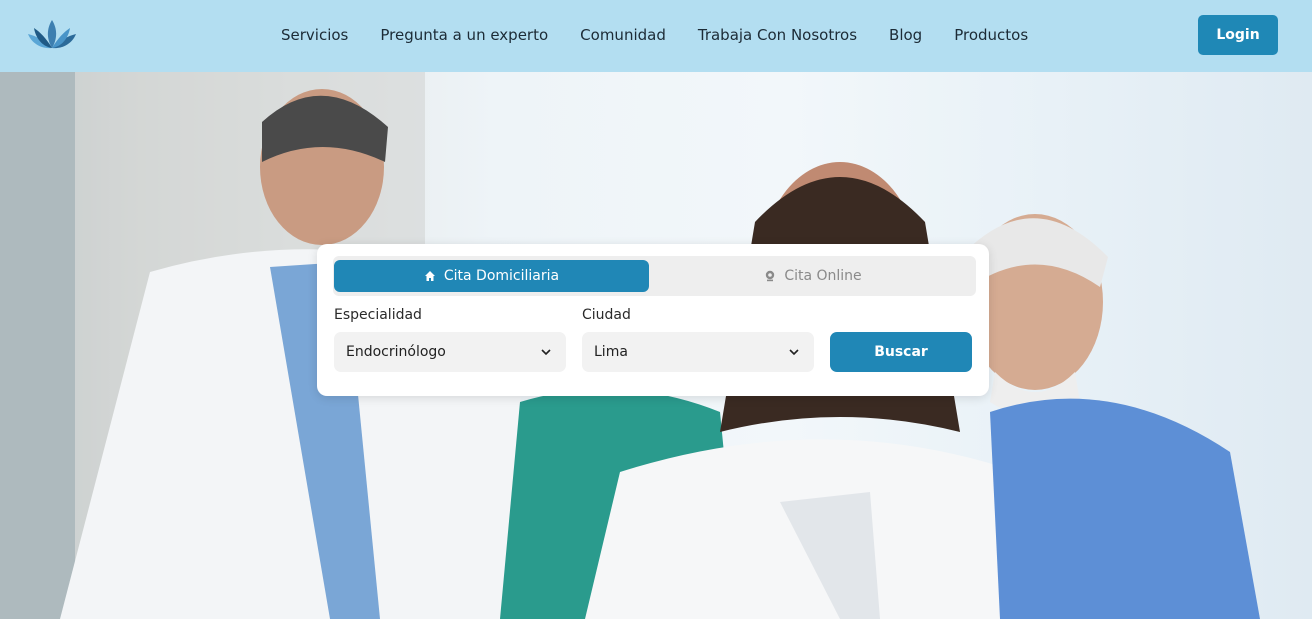 The width and height of the screenshot is (1312, 619). Describe the element at coordinates (429, 276) in the screenshot. I see `home-icon` at that location.